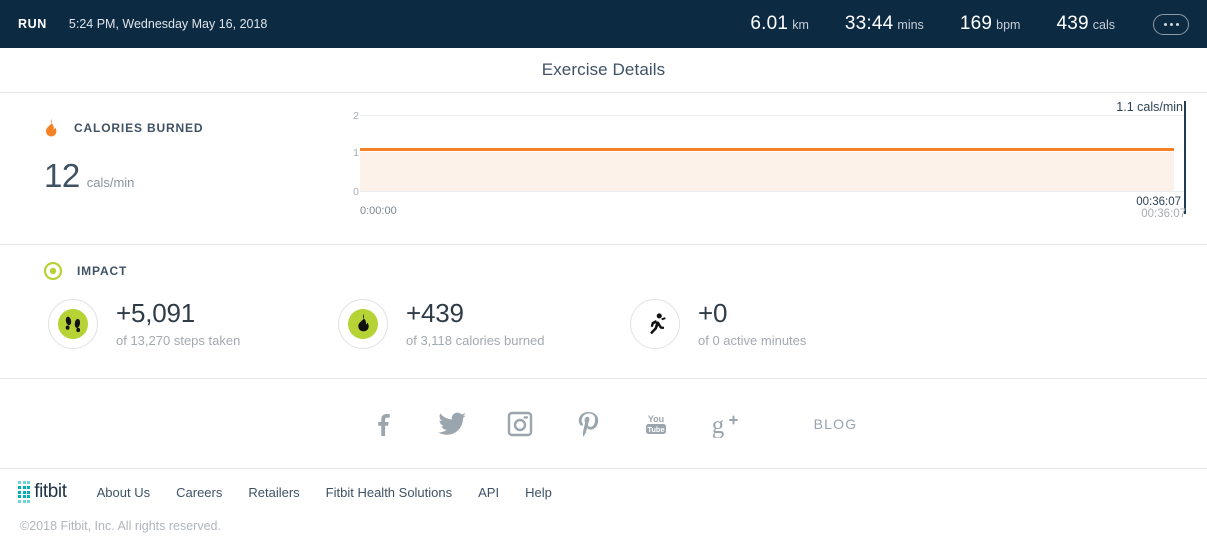  Describe the element at coordinates (772, 191) in the screenshot. I see `chart-gridline-bottom` at that location.